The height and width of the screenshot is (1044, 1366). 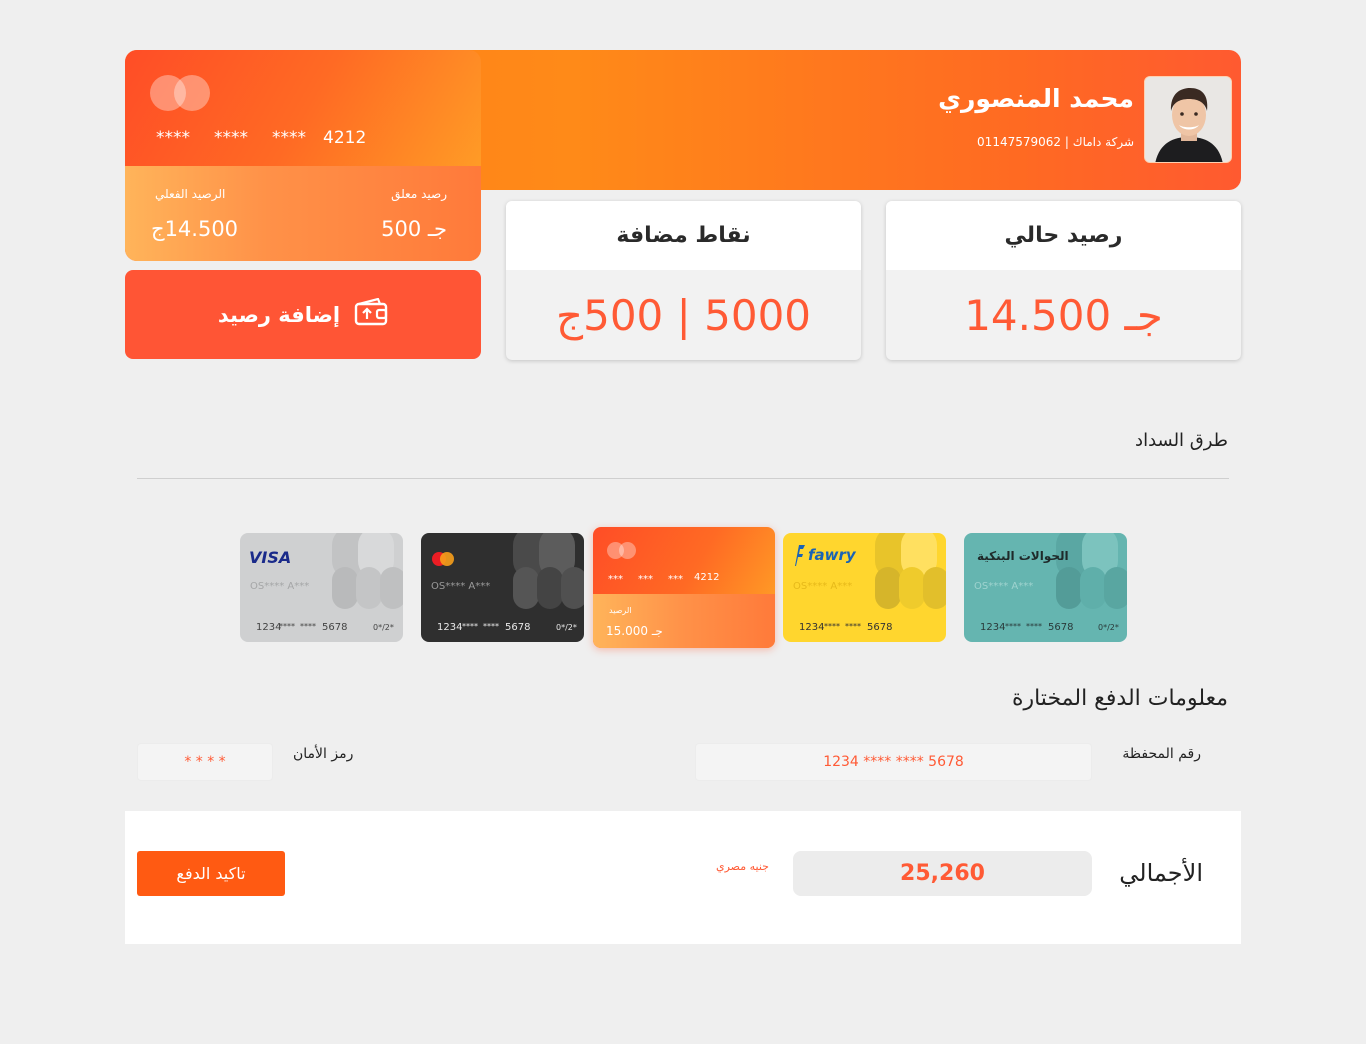 I want to click on current-balance-stat: رصيد حالي جـ 14.500, so click(x=1063, y=280).